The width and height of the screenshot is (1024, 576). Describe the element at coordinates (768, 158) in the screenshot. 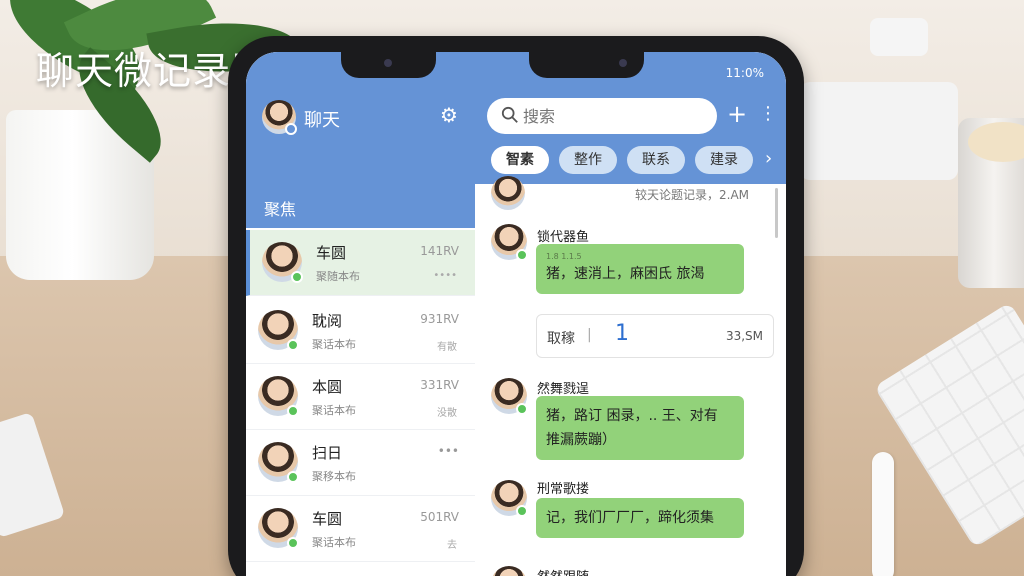

I see `tabs-scroll-icon: ›` at that location.